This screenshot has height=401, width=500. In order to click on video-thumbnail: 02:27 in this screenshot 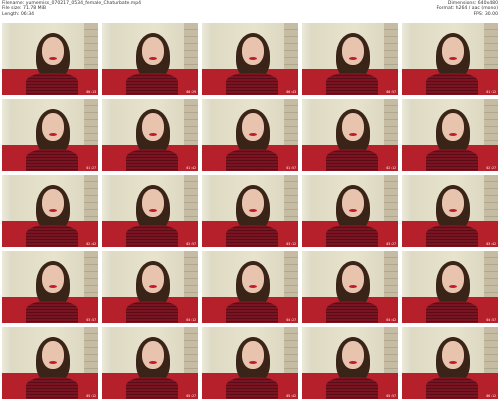, I will do `click(450, 135)`.